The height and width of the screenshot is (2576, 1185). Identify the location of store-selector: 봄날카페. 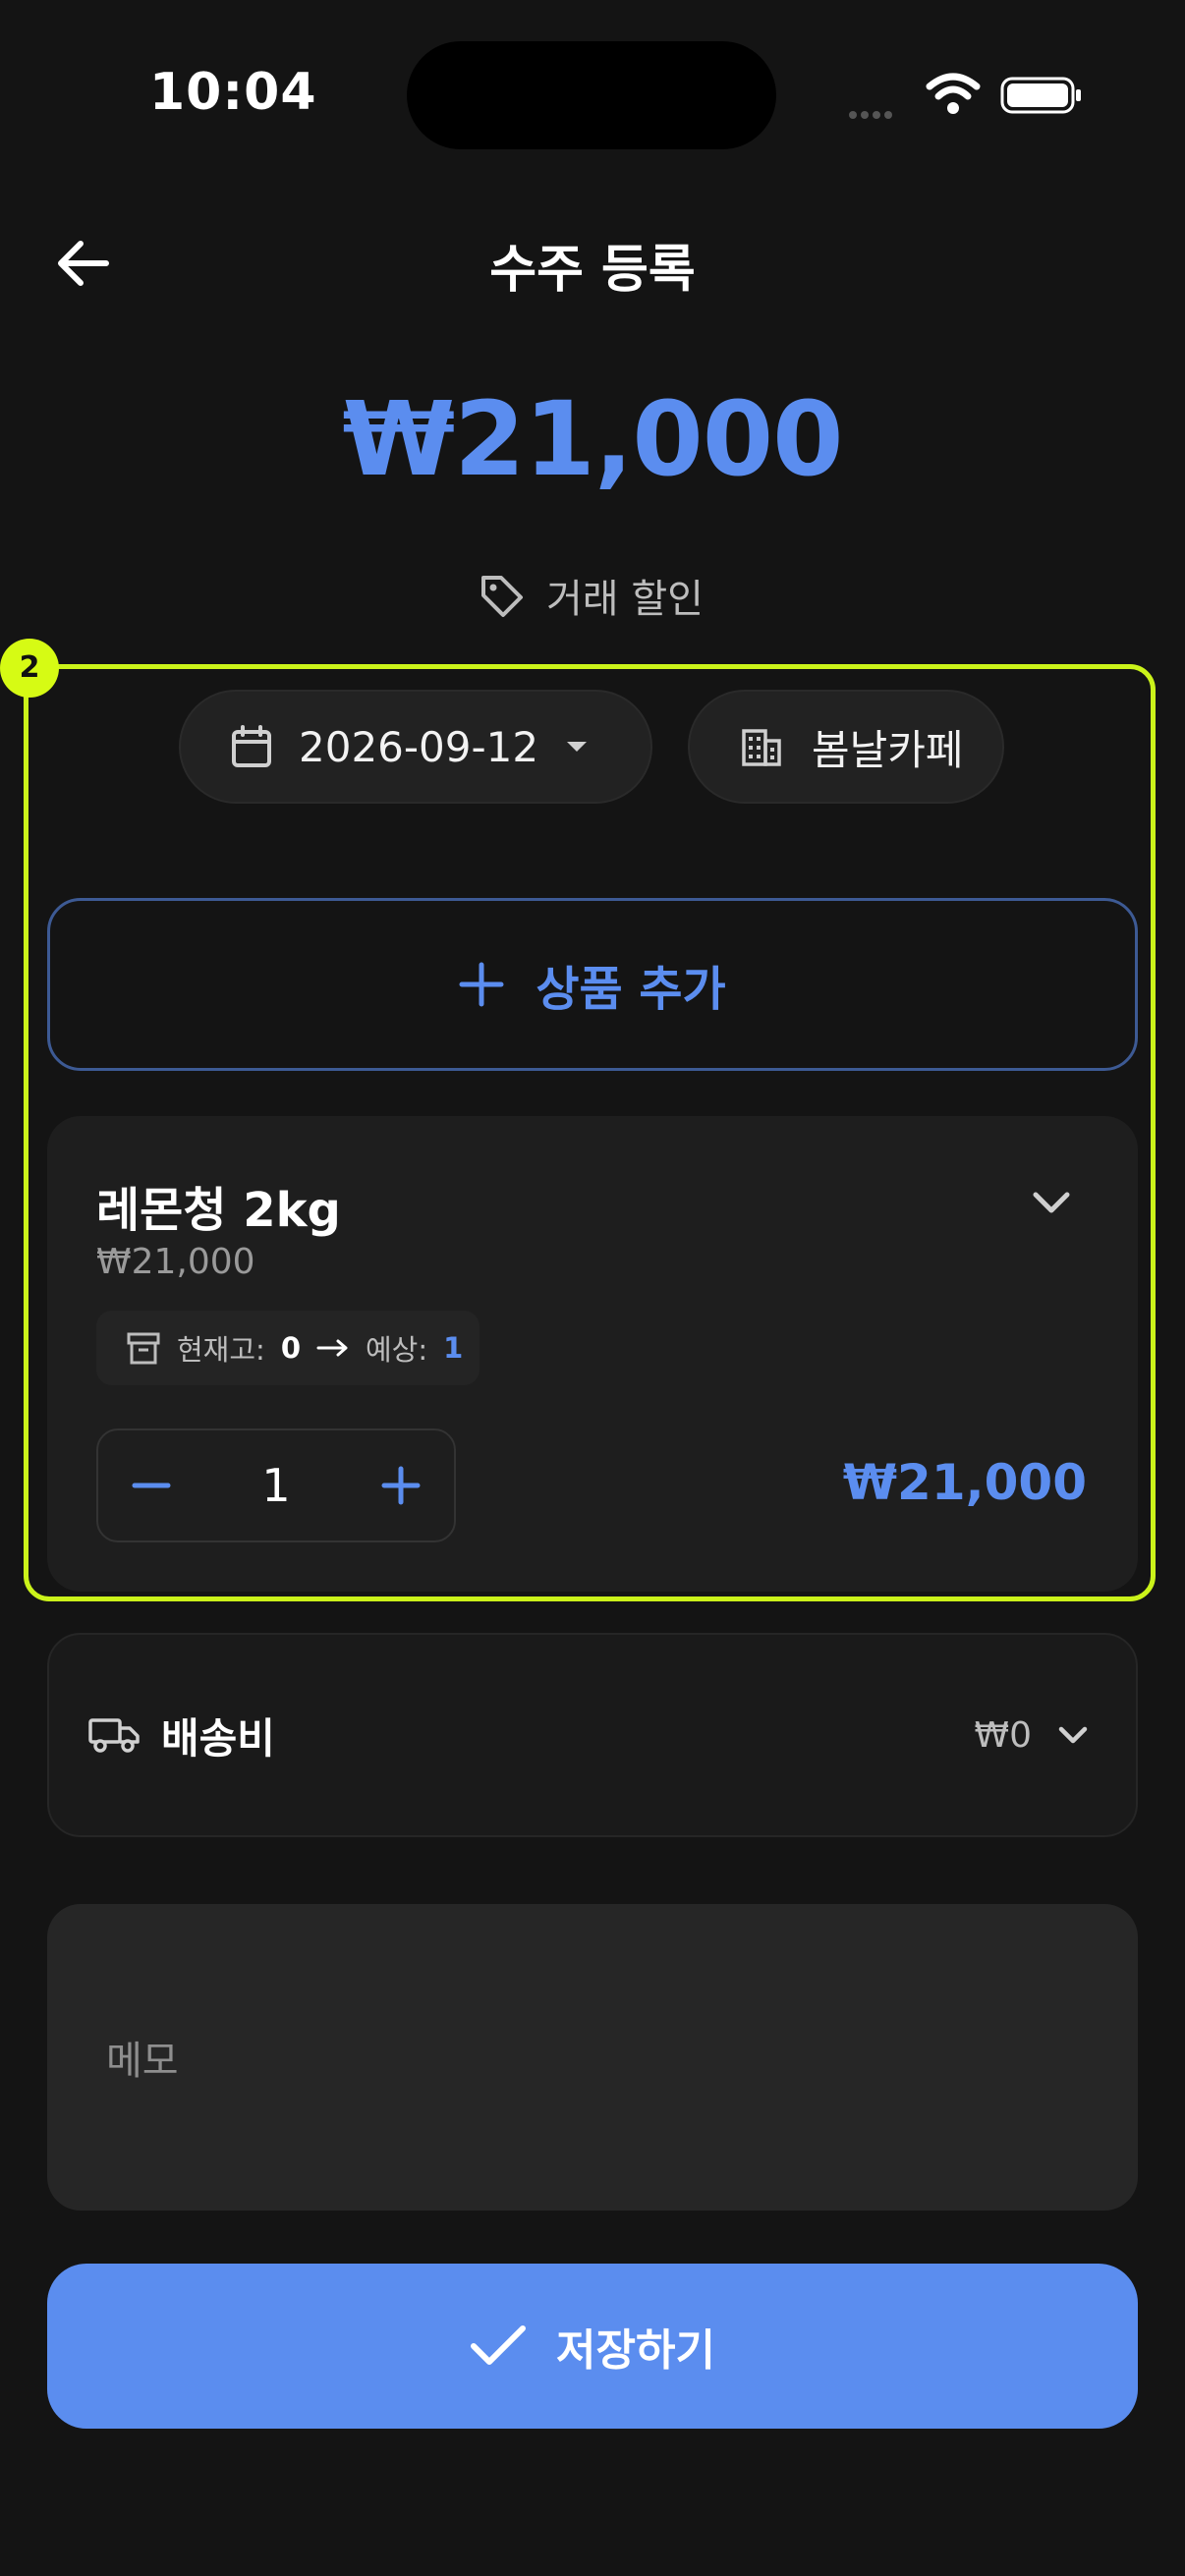
(846, 747).